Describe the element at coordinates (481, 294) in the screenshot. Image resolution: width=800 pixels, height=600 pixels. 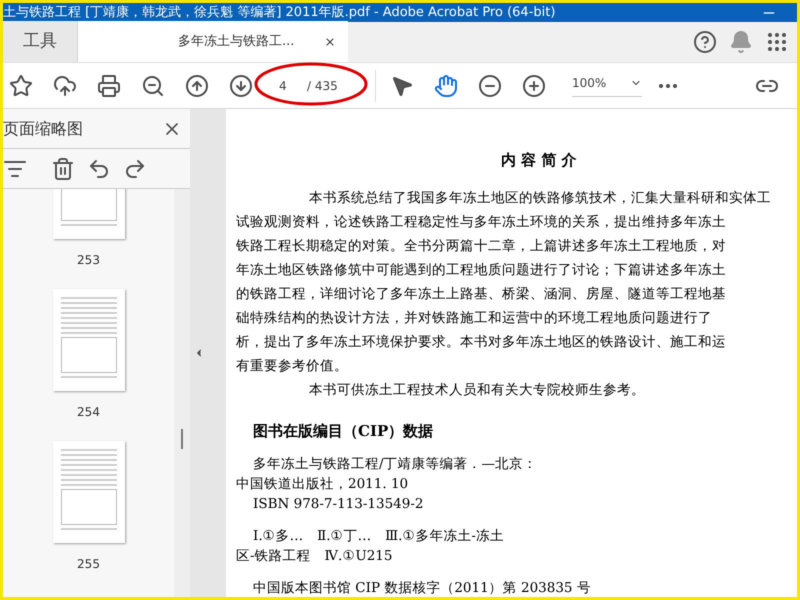
I see `text-line: 的铁路工程，详细讨论了多年冻土上路基、桥梁、涵洞、房屋、隧道等工程地基` at that location.